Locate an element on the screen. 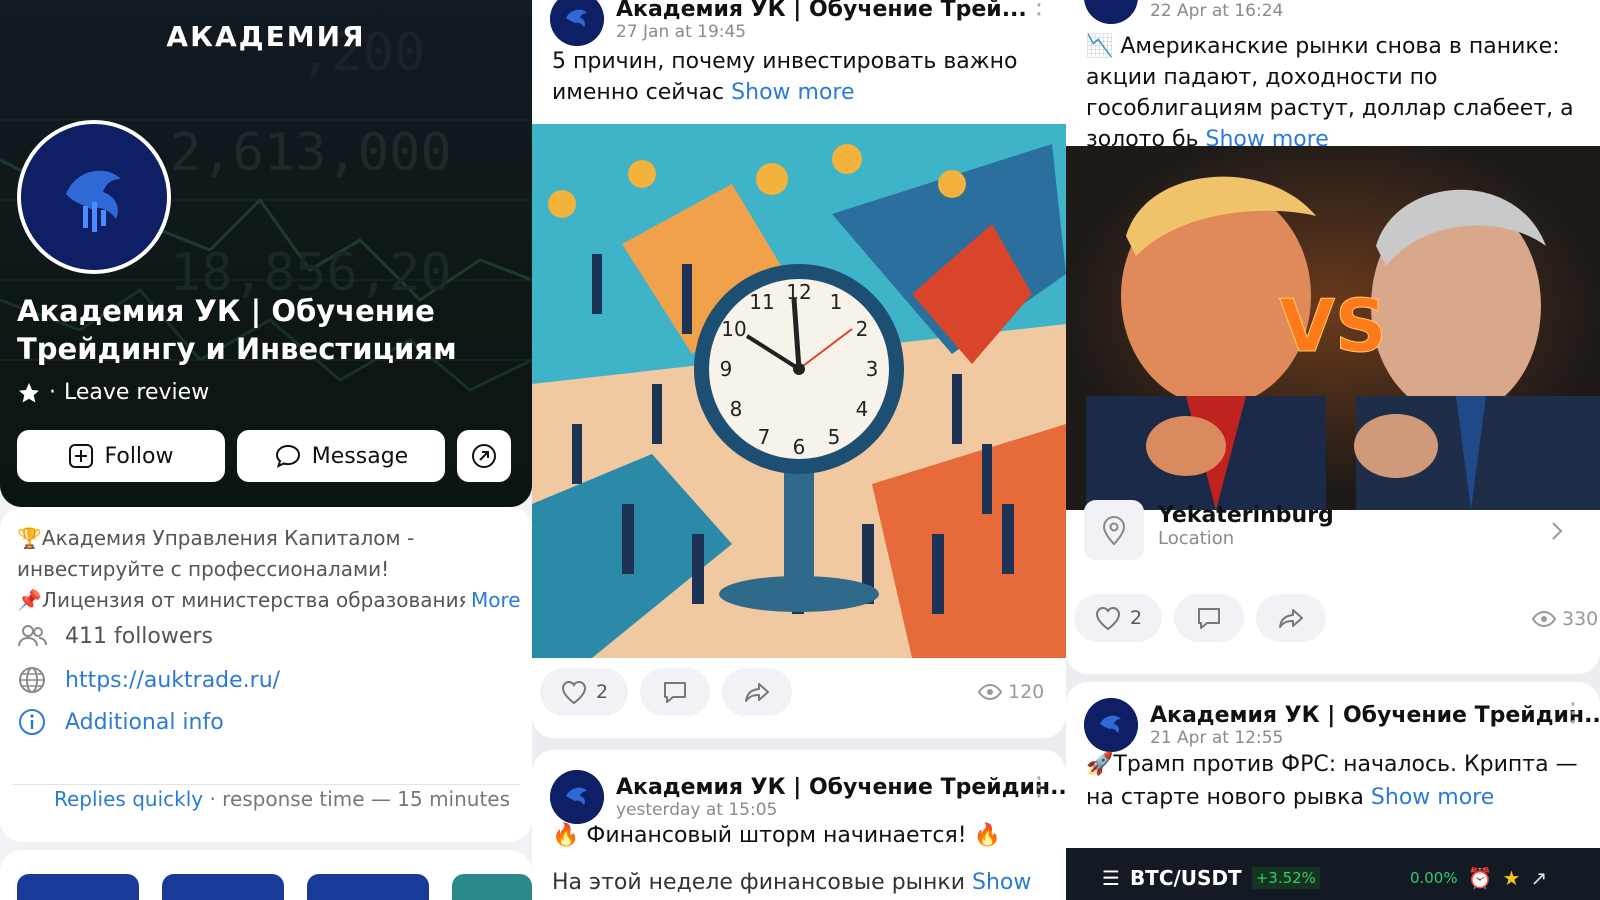 The width and height of the screenshot is (1600, 900). share-profile-button is located at coordinates (484, 456).